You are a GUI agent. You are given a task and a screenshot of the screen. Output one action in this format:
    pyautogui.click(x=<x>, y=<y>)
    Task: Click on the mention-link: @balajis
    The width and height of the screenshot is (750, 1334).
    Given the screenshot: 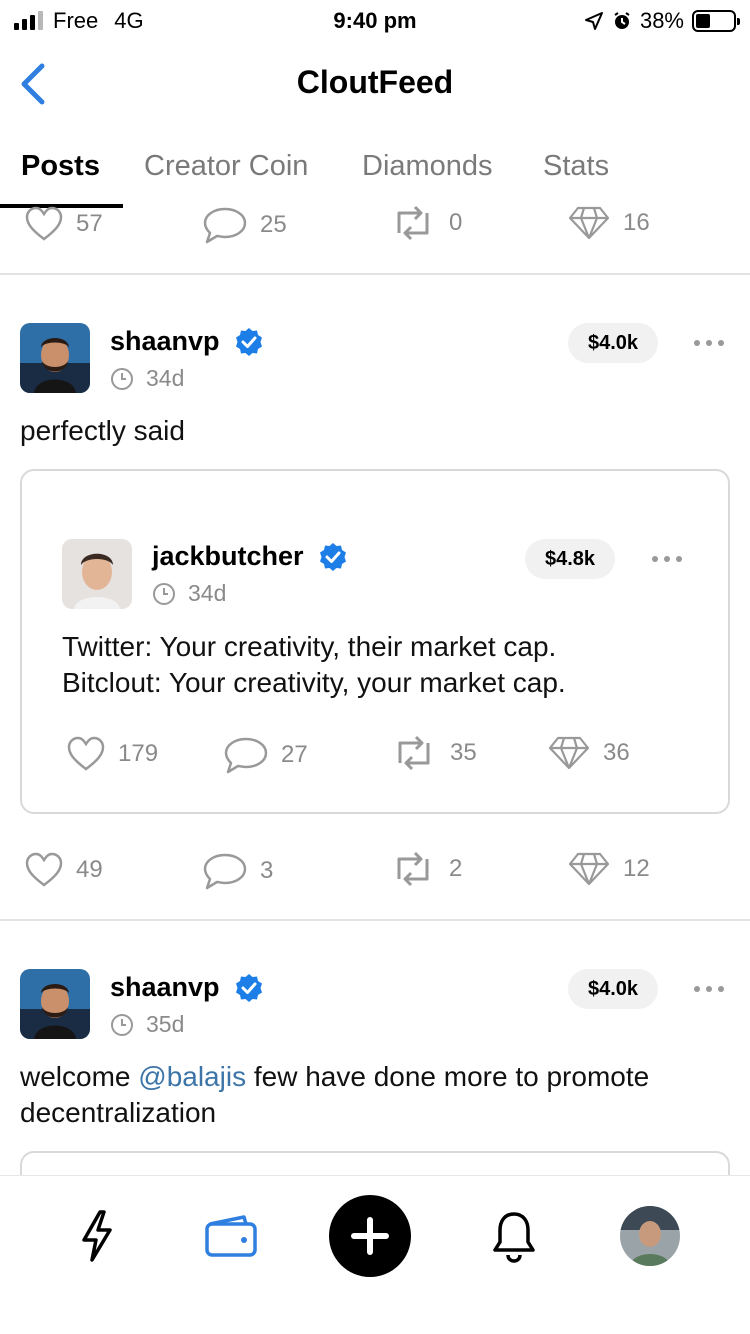 What is the action you would take?
    pyautogui.click(x=192, y=1076)
    